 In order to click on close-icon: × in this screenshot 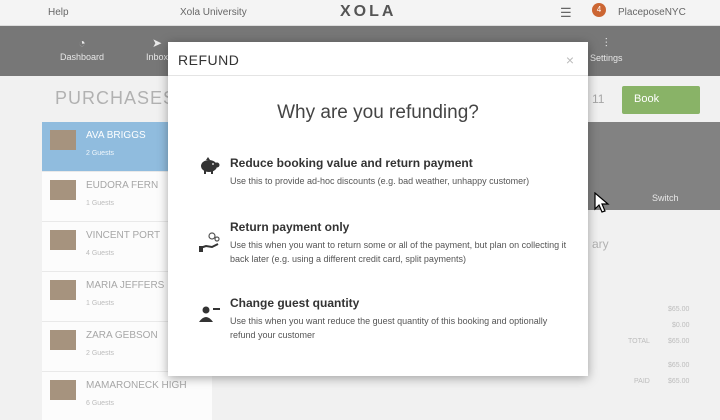, I will do `click(570, 60)`.